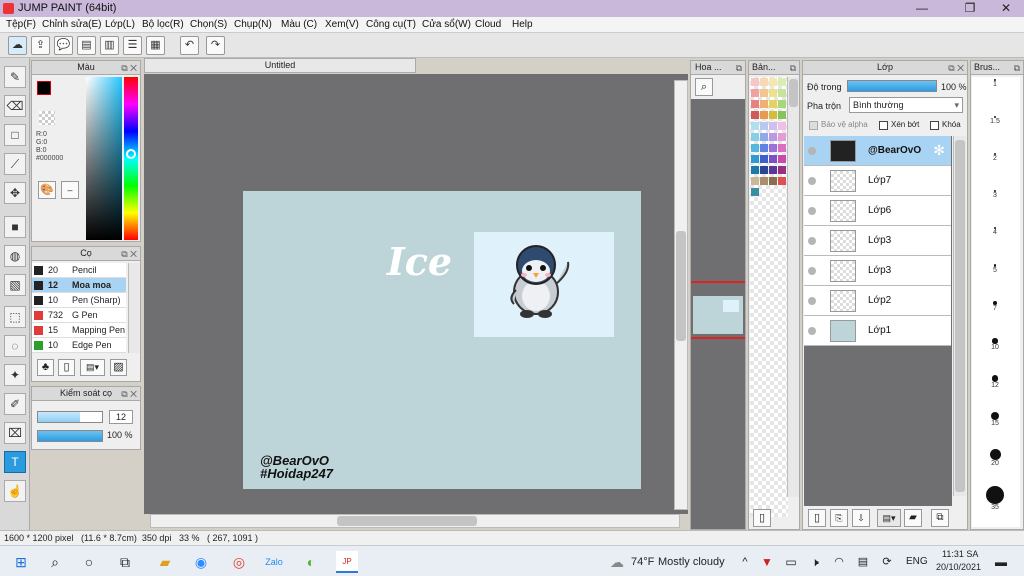 The height and width of the screenshot is (576, 1024). I want to click on comment-icon: 💬, so click(63, 45).